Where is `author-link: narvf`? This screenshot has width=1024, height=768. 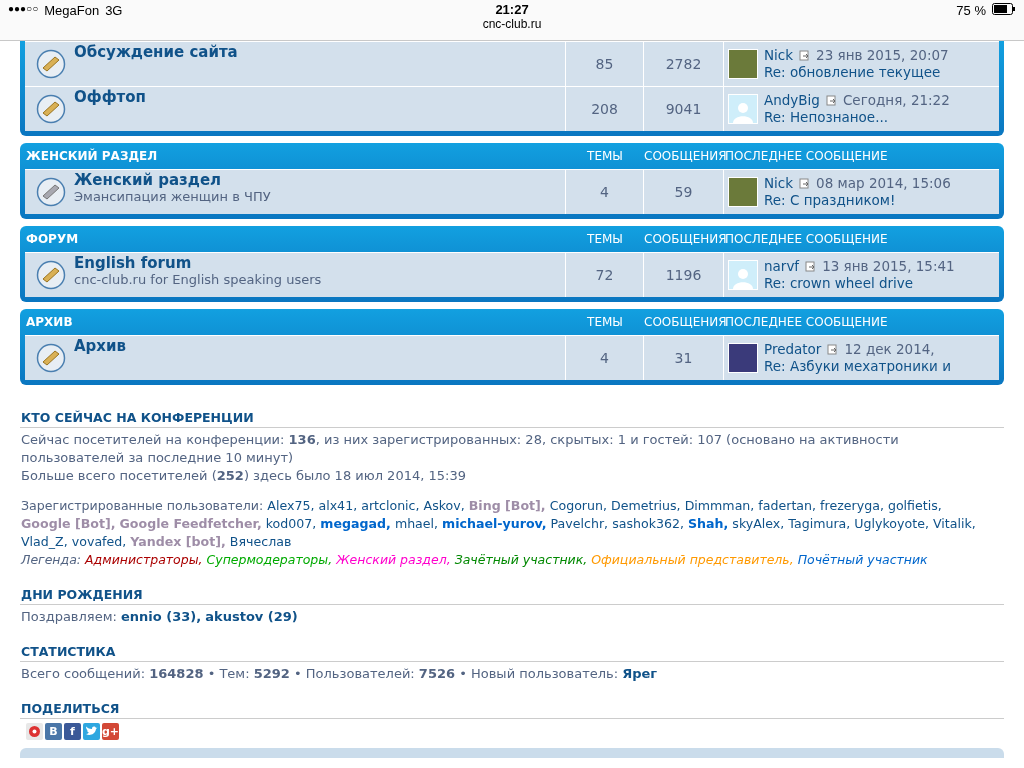
author-link: narvf is located at coordinates (782, 266).